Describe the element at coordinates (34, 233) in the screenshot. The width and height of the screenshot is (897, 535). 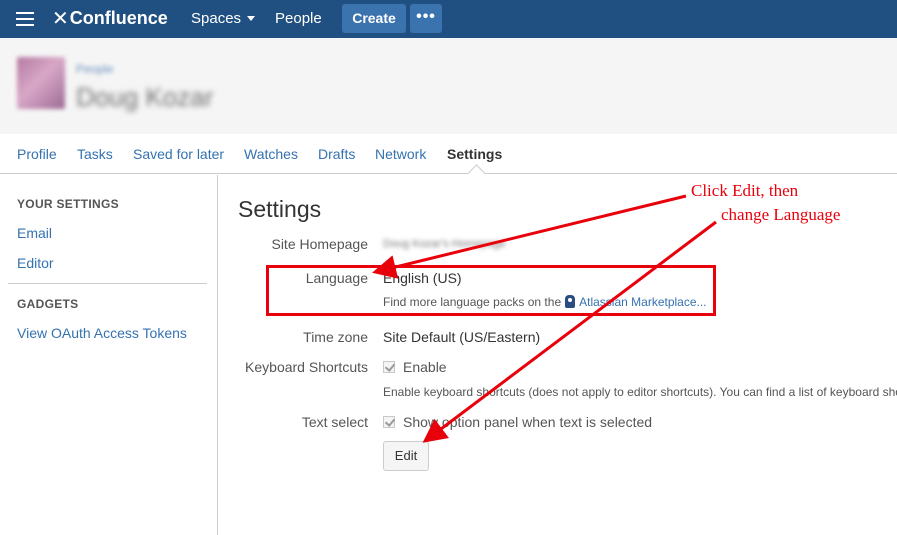
I see `sidebar-item-email: Email` at that location.